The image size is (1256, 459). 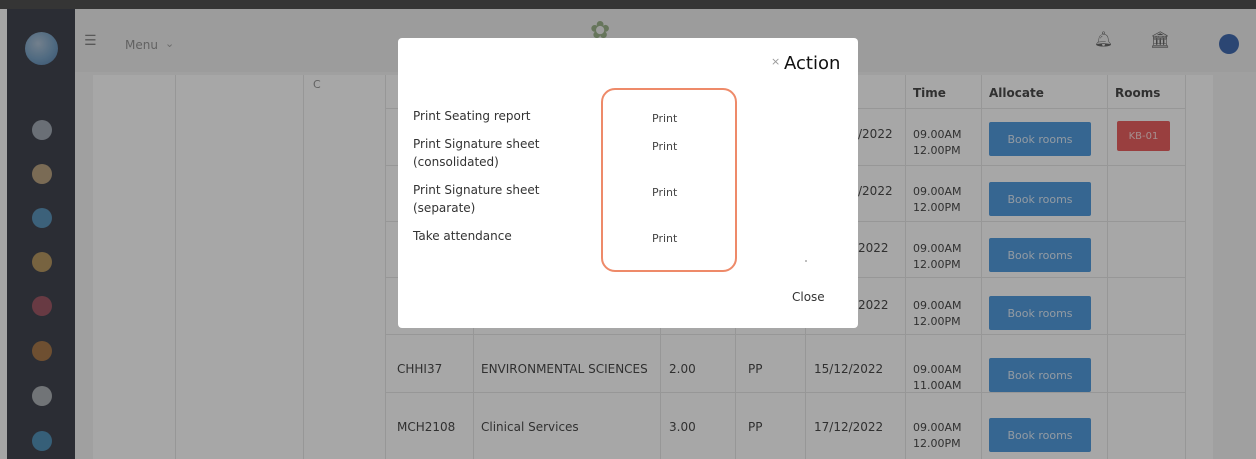 What do you see at coordinates (41, 234) in the screenshot?
I see `sidebar-dim` at bounding box center [41, 234].